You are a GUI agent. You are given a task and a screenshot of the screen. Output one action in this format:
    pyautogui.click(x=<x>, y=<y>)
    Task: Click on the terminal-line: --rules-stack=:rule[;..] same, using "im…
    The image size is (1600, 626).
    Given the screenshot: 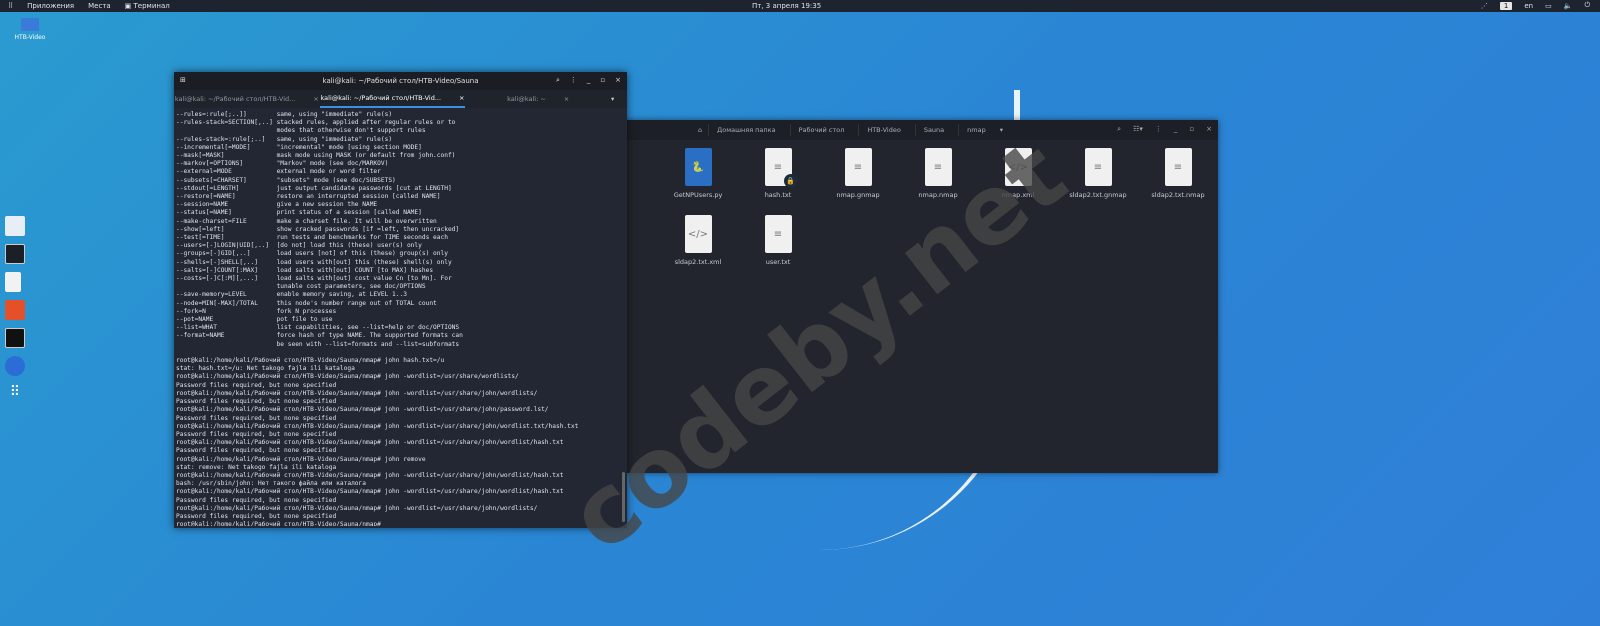 What is the action you would take?
    pyautogui.click(x=284, y=139)
    